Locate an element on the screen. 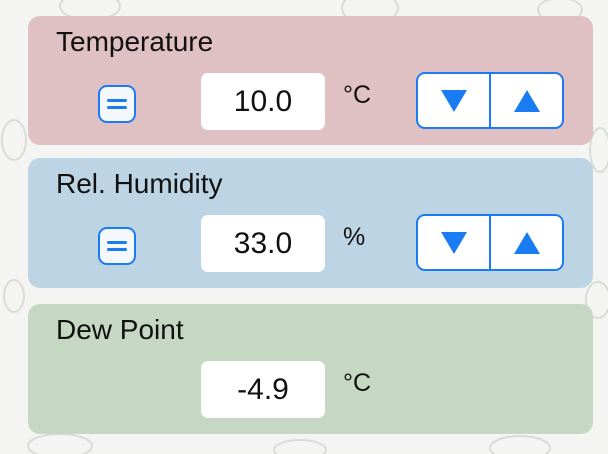 The width and height of the screenshot is (608, 454). humidity-stepper is located at coordinates (490, 242).